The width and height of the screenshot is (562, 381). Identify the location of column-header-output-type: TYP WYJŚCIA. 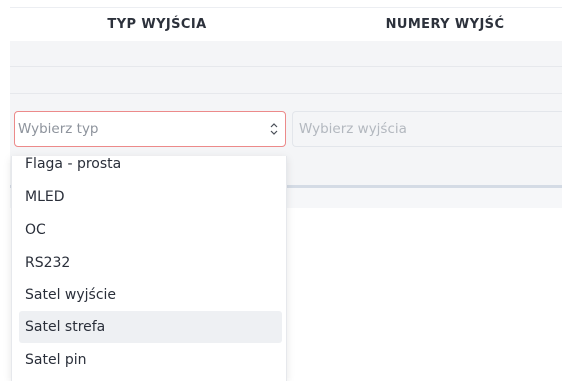
(157, 24).